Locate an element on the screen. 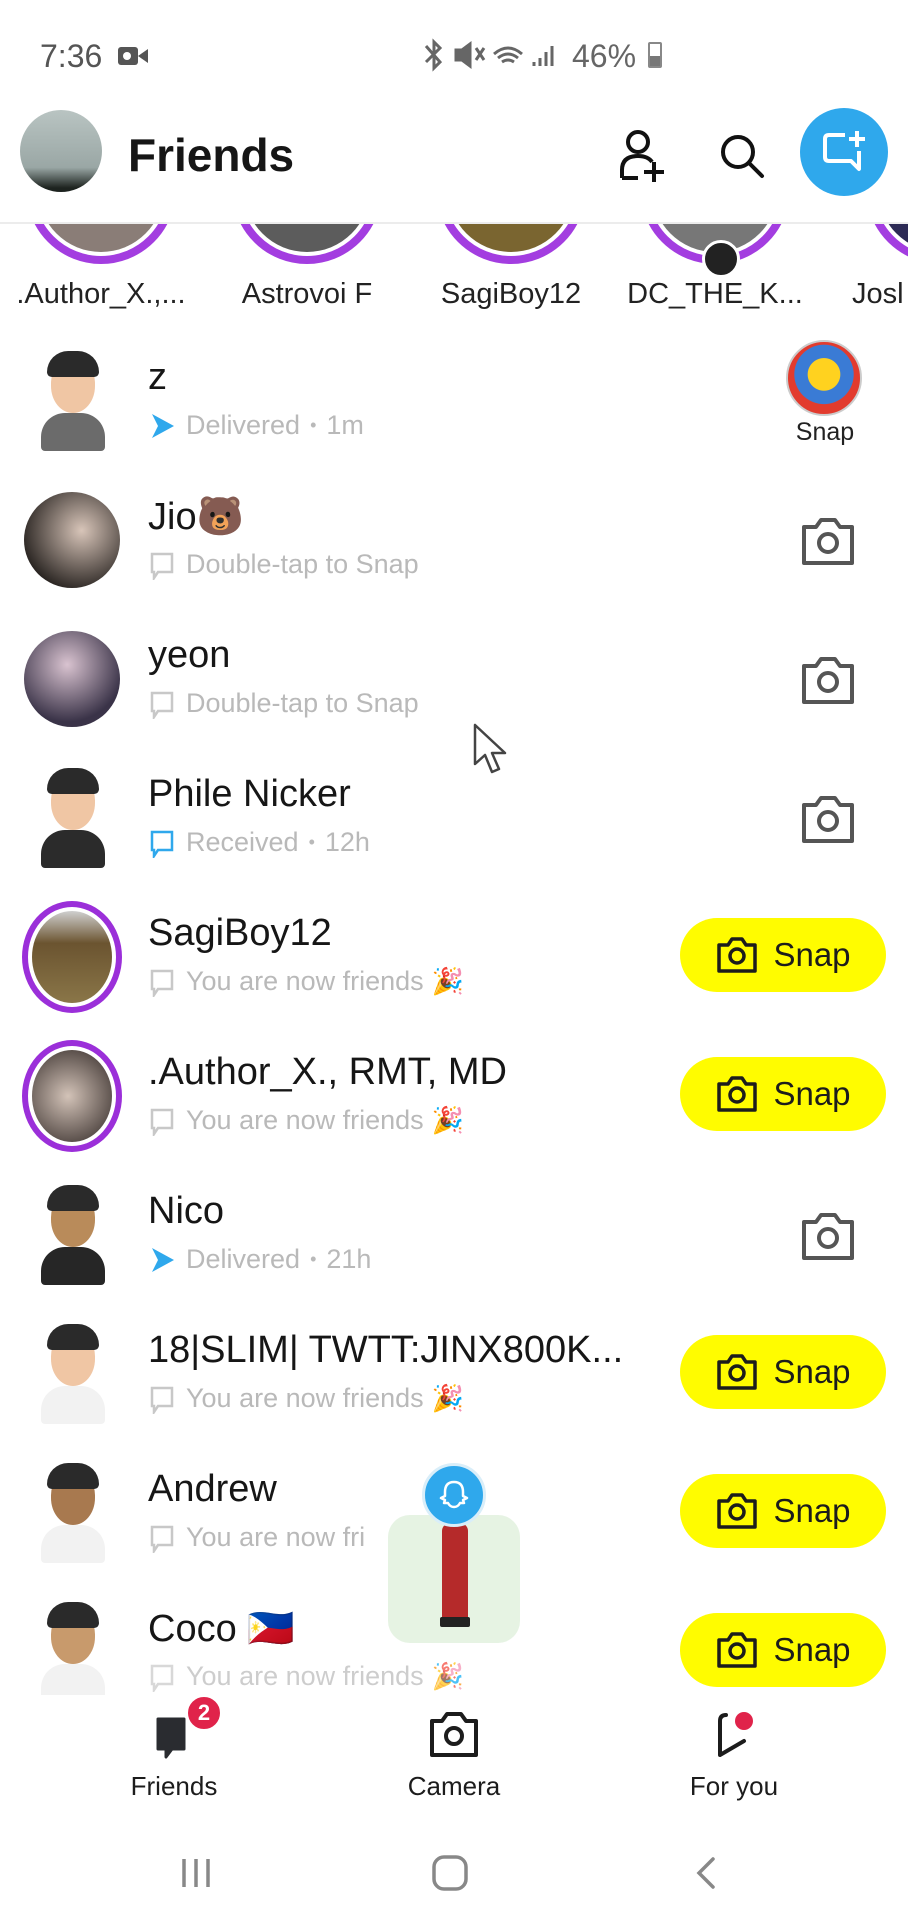 This screenshot has height=1920, width=908. add-friend-button is located at coordinates (642, 156).